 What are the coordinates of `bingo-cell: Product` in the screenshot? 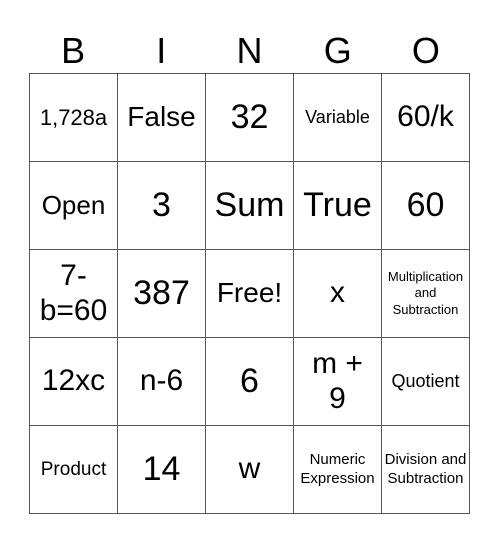 It's located at (74, 470).